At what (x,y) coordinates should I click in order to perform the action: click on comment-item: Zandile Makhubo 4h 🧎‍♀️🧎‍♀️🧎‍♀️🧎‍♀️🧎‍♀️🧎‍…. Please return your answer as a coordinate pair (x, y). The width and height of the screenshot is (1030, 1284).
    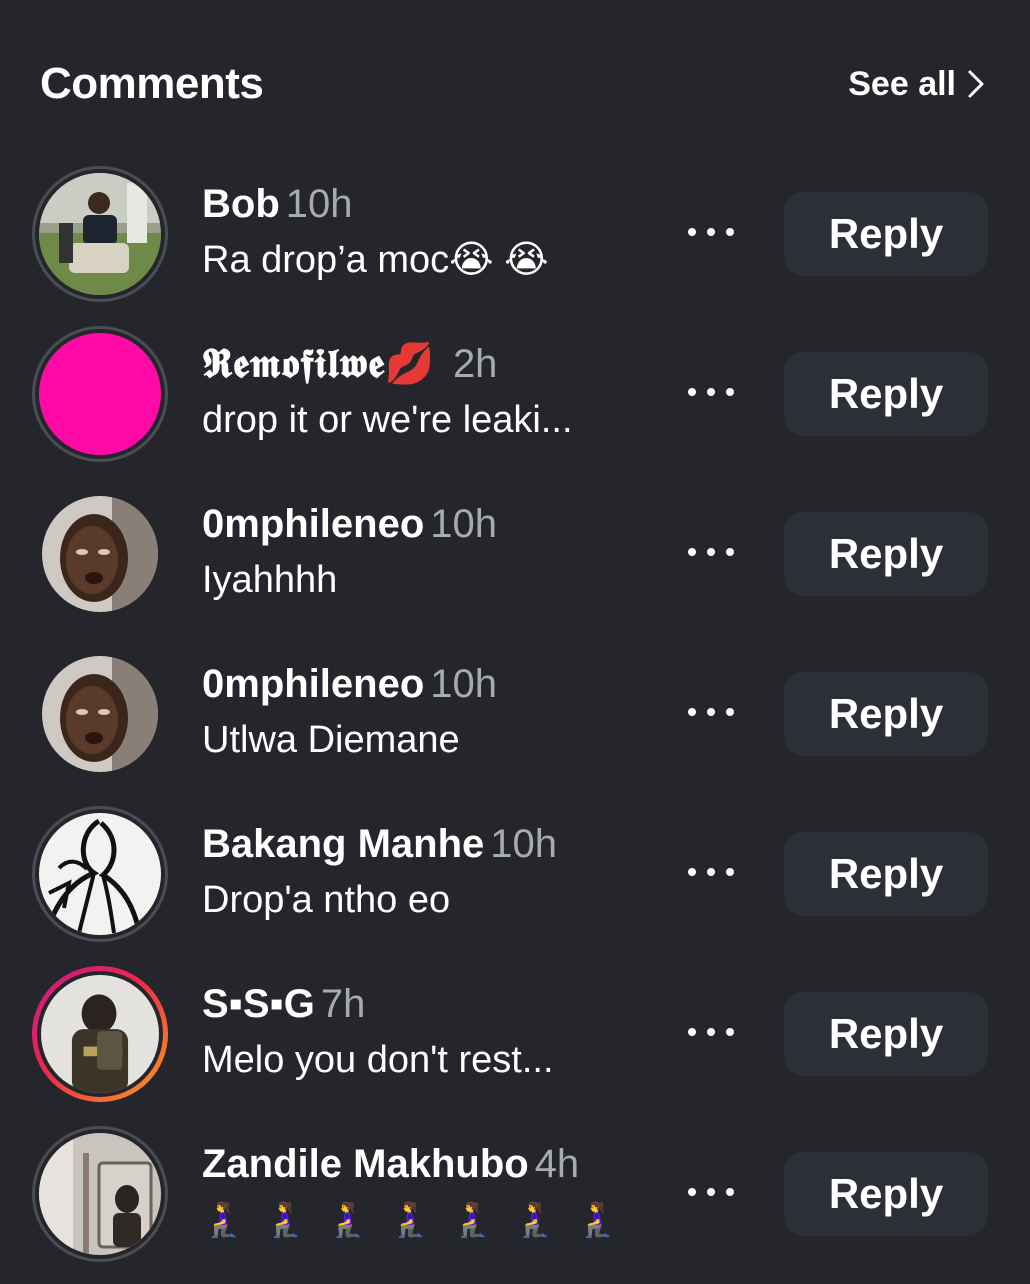
    Looking at the image, I should click on (515, 1204).